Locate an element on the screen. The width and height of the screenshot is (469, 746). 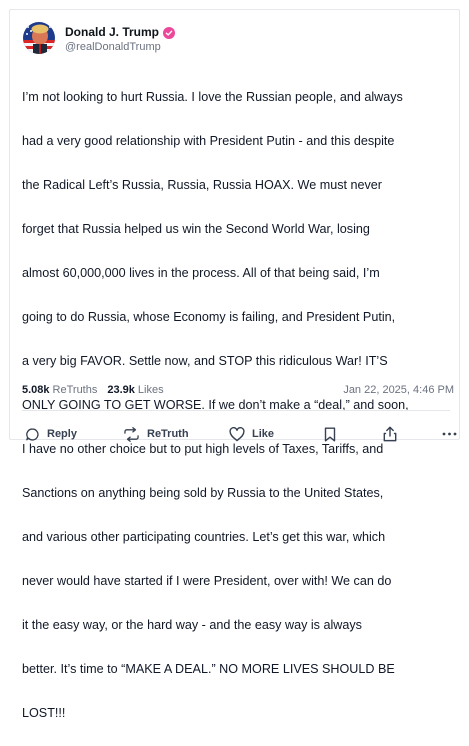
reply-icon is located at coordinates (32, 434).